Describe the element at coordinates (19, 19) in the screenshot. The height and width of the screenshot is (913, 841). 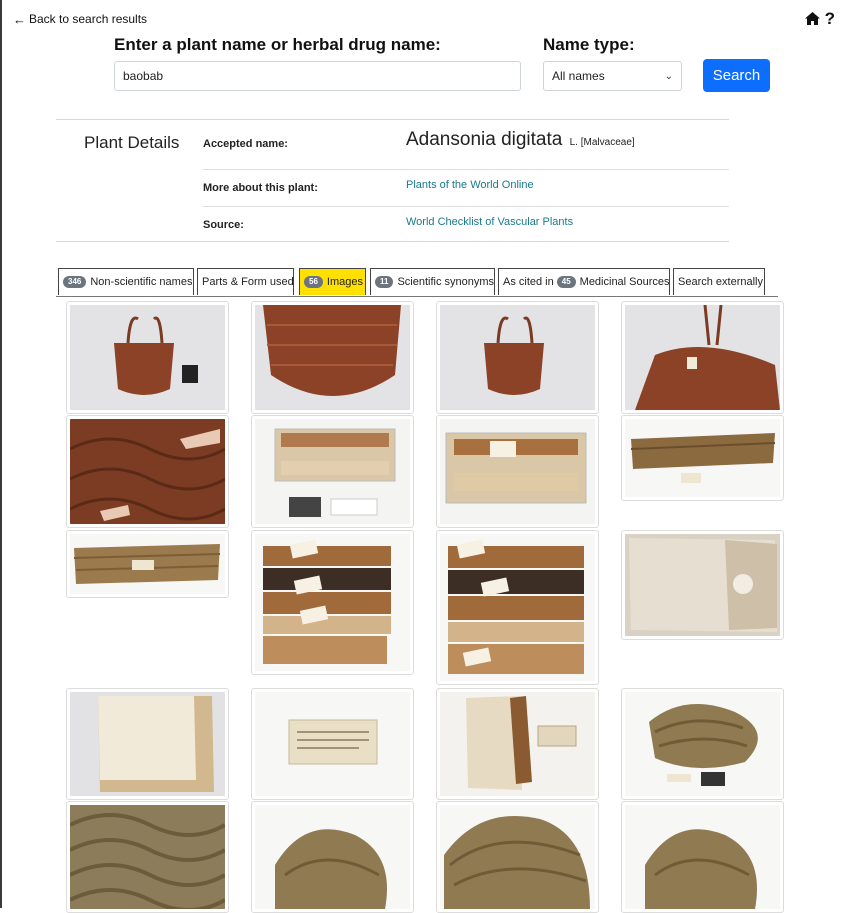
I see `arrow-left-icon: ←` at that location.